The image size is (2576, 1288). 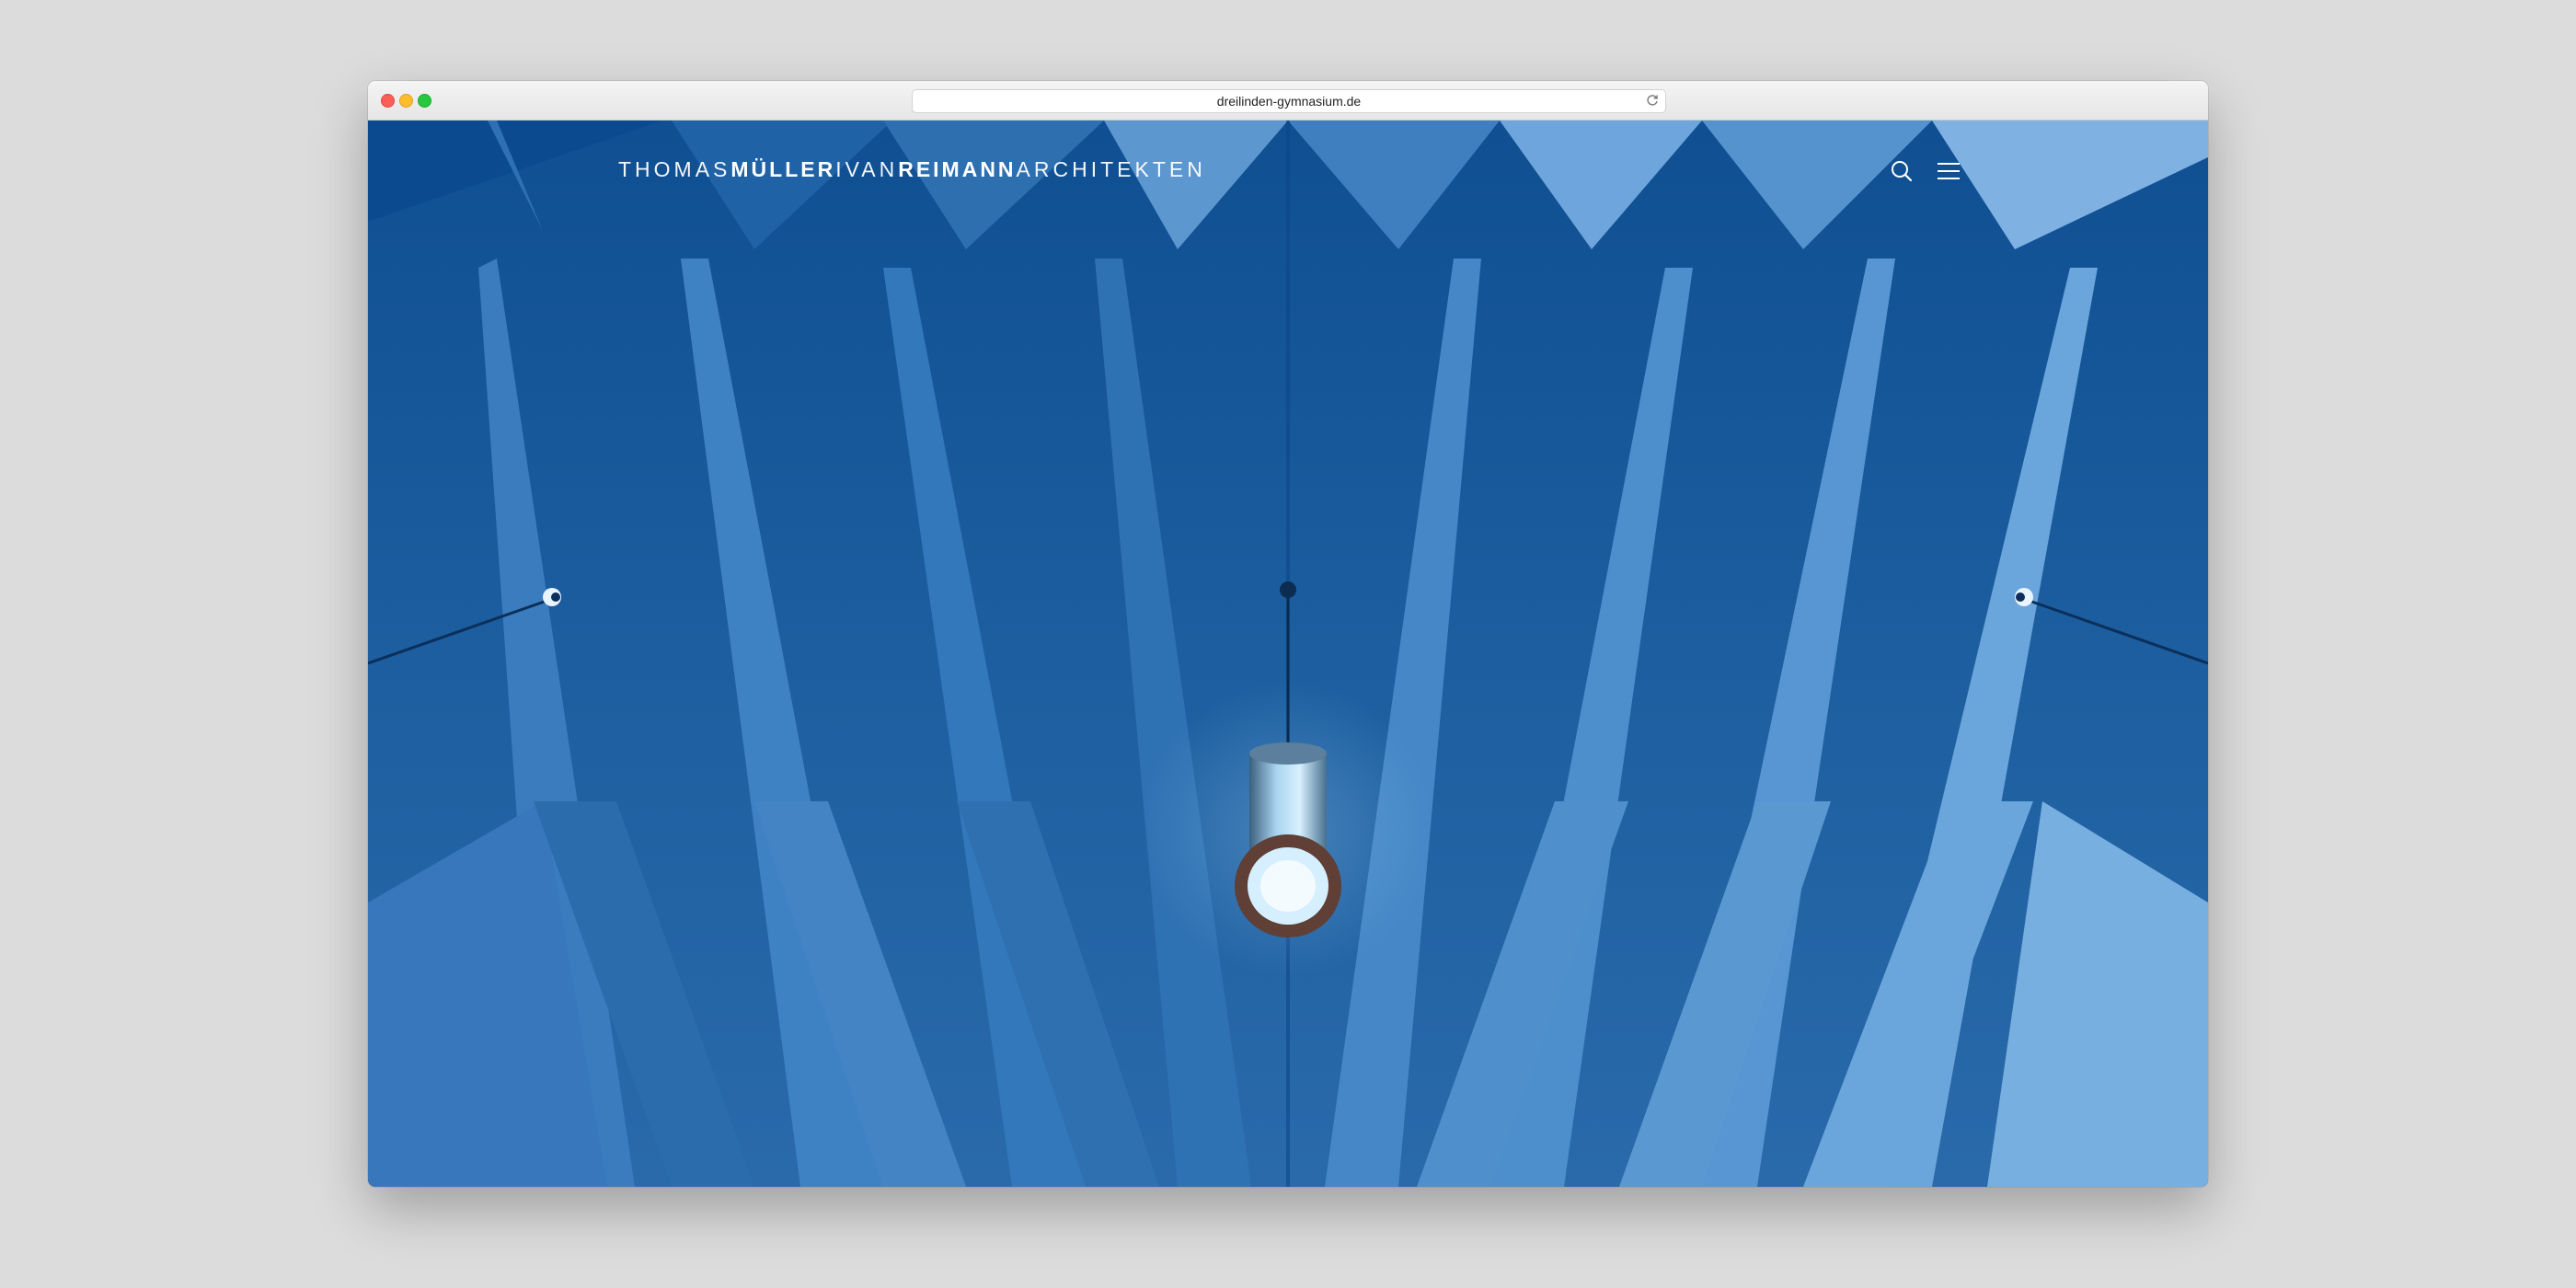 I want to click on browser-titlebar: dreilinden-gymnasium.de, so click(x=1288, y=101).